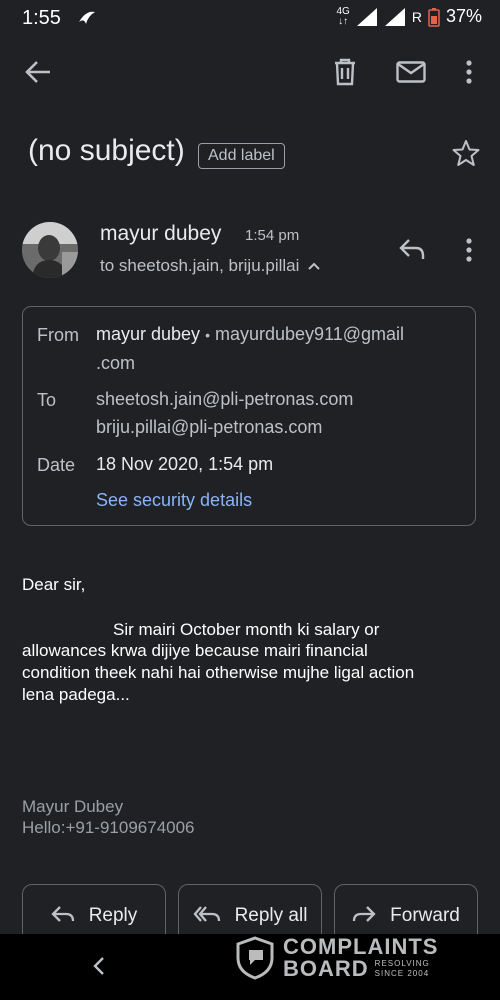  Describe the element at coordinates (271, 915) in the screenshot. I see `reply-all-label: Reply all` at that location.